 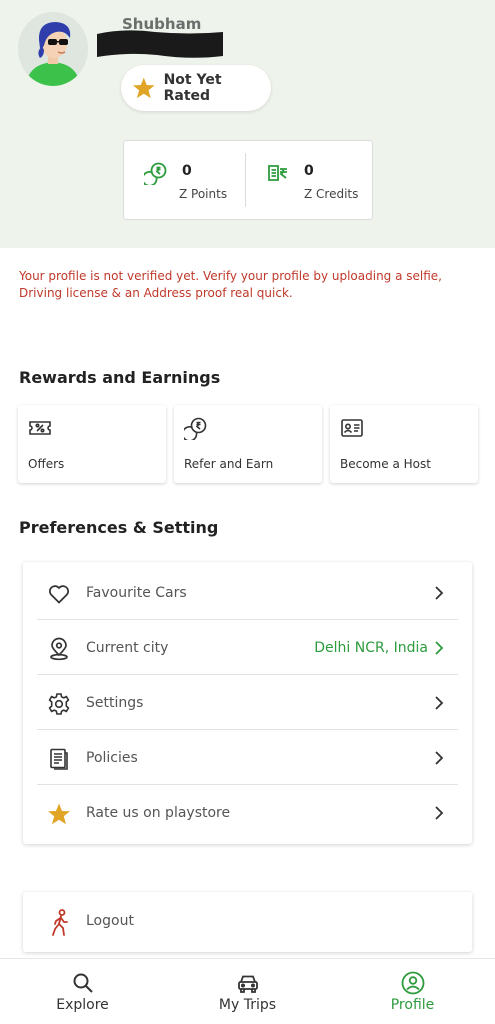 I want to click on search-icon, so click(x=83, y=983).